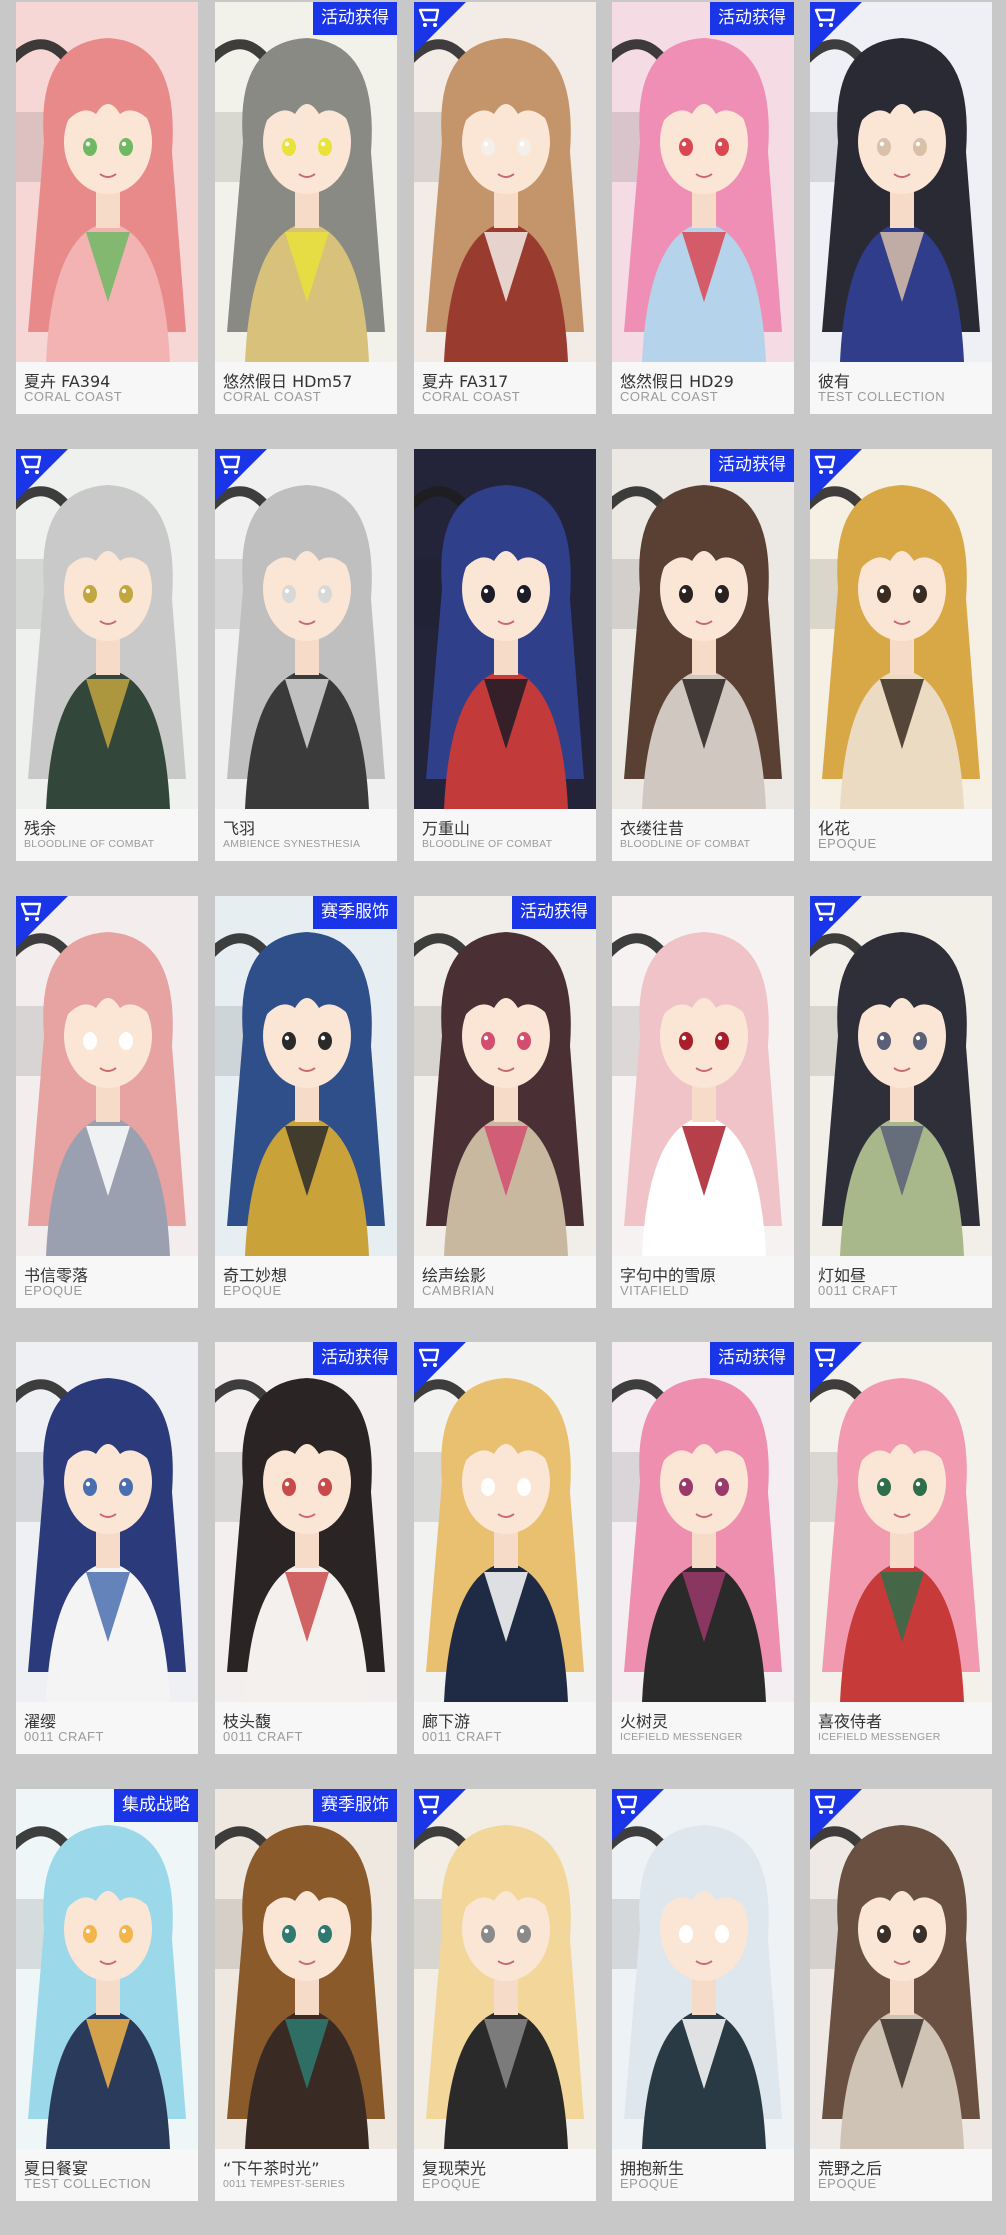 The width and height of the screenshot is (1006, 2235). I want to click on skin-info: 复现荣光 EPOQUE, so click(505, 2175).